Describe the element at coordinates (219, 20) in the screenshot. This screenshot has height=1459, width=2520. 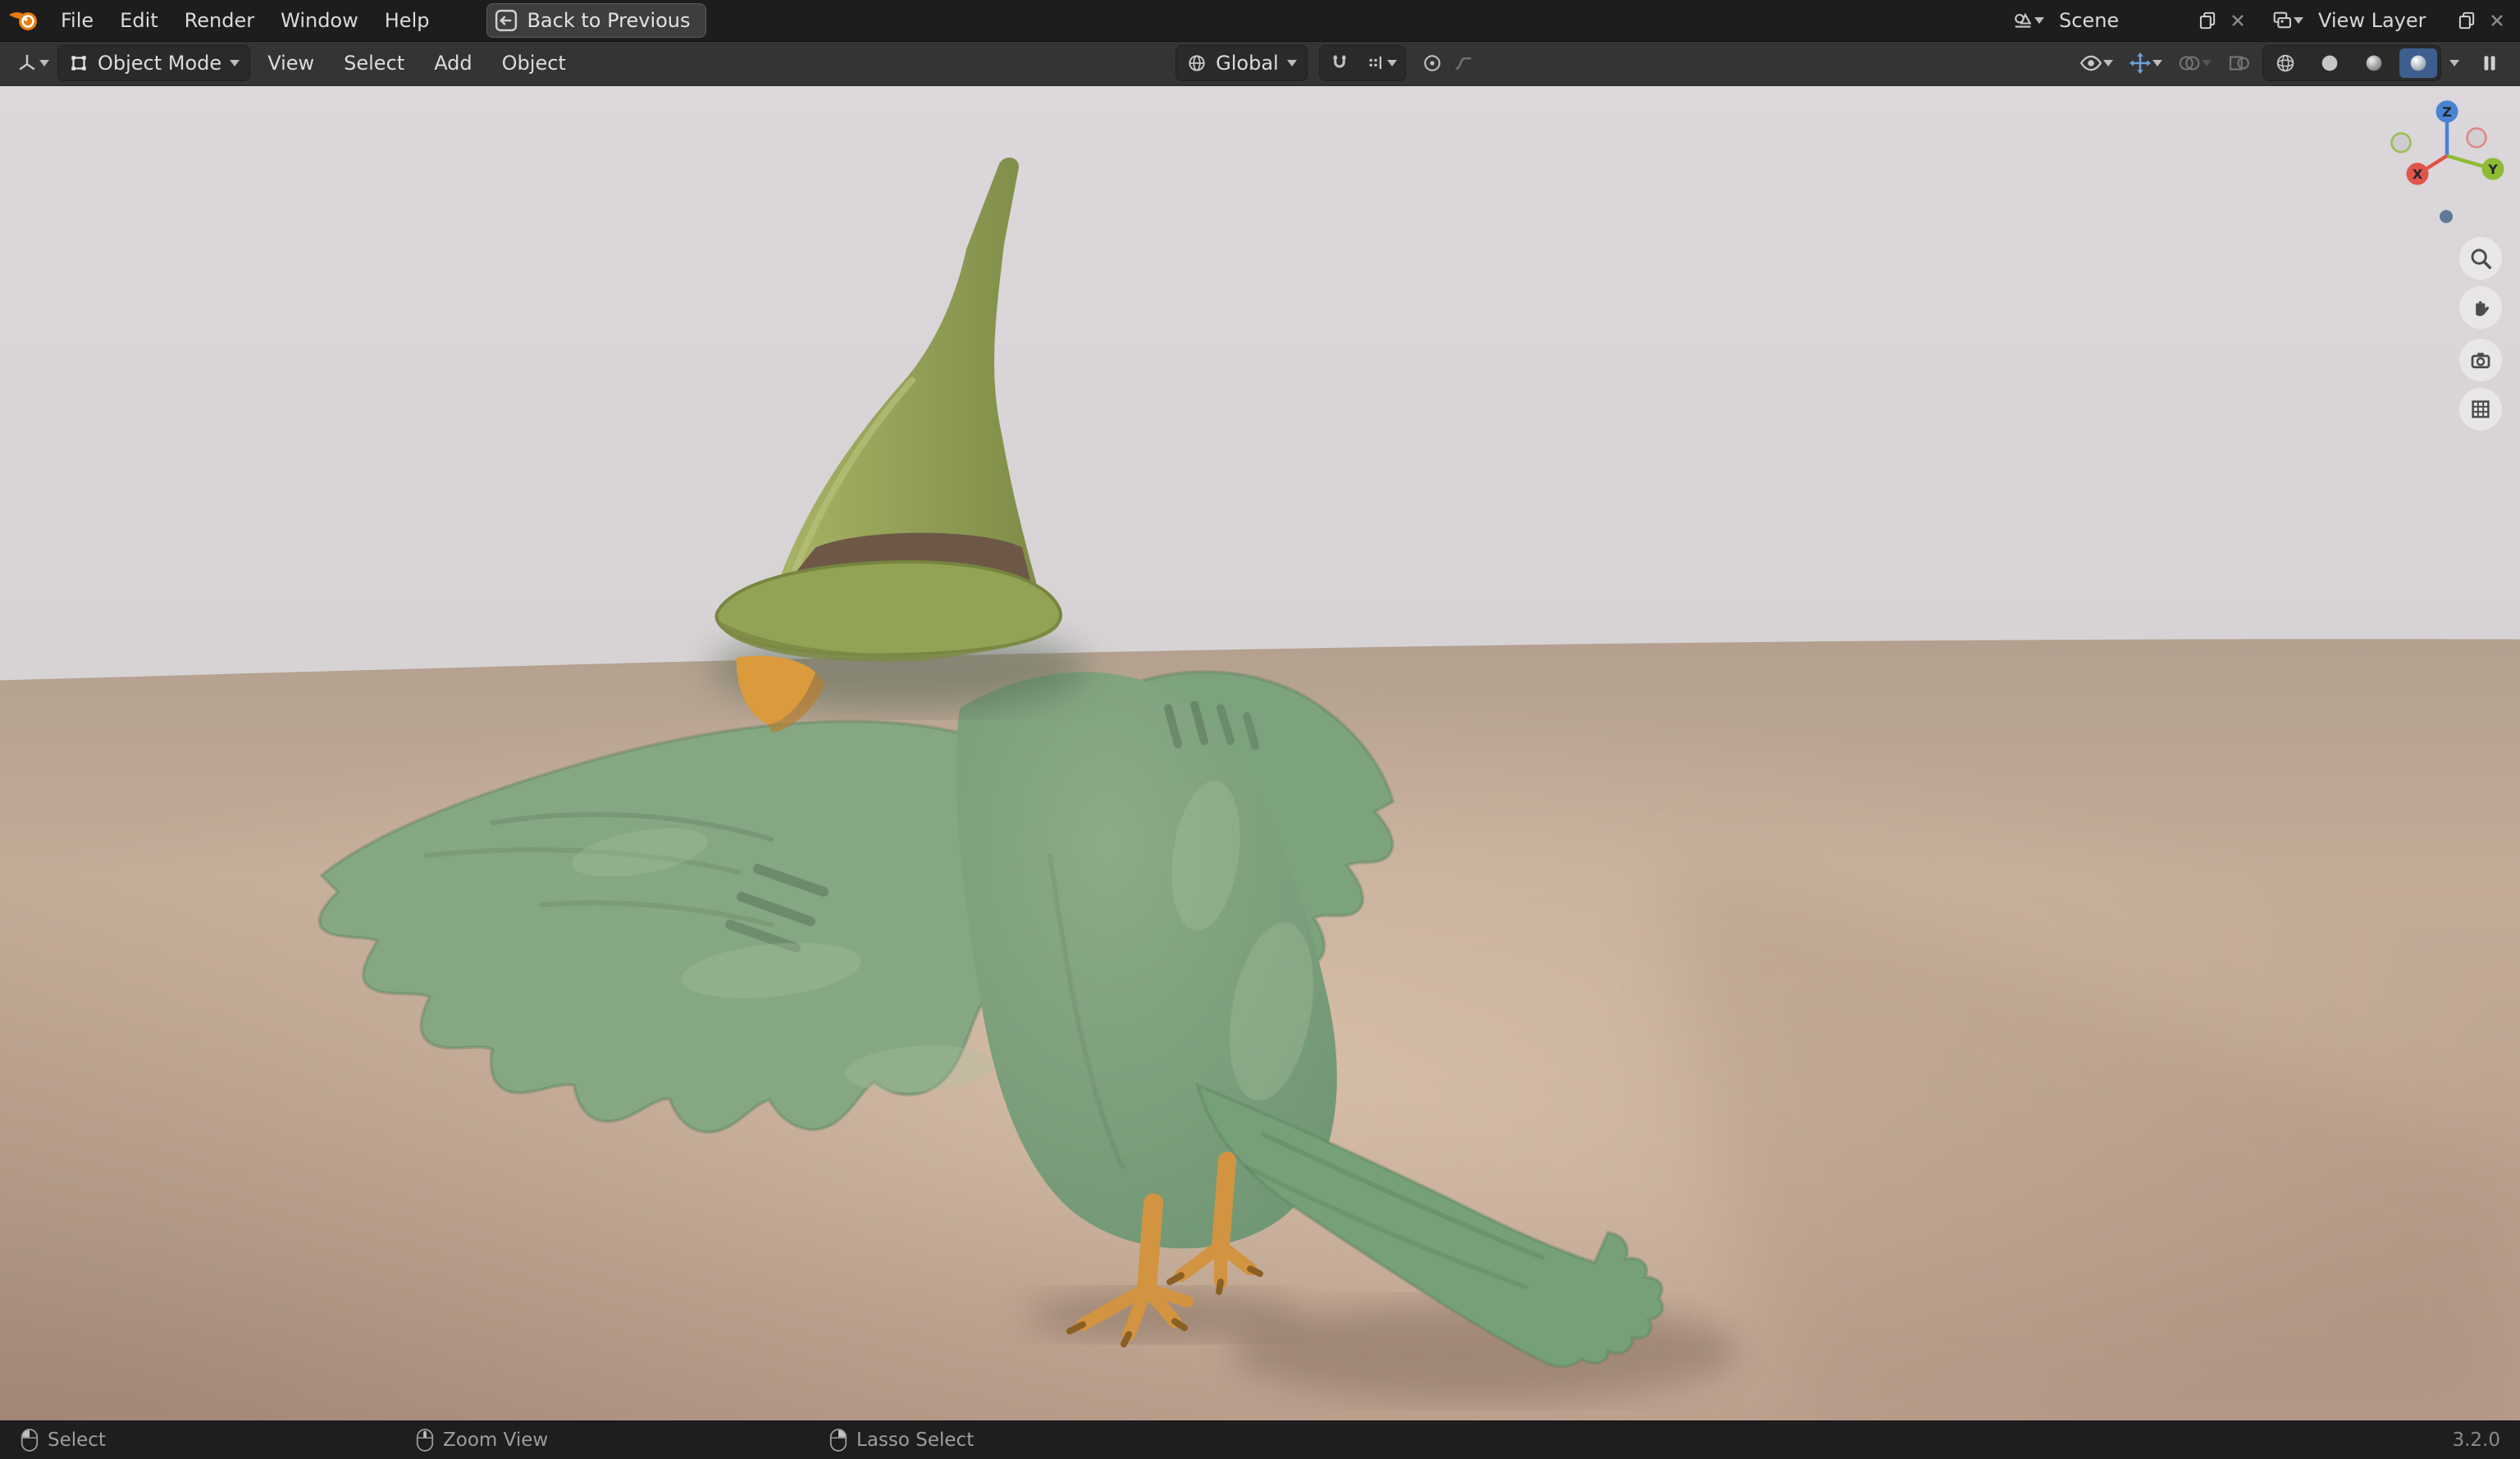
I see `menu-render: Render` at that location.